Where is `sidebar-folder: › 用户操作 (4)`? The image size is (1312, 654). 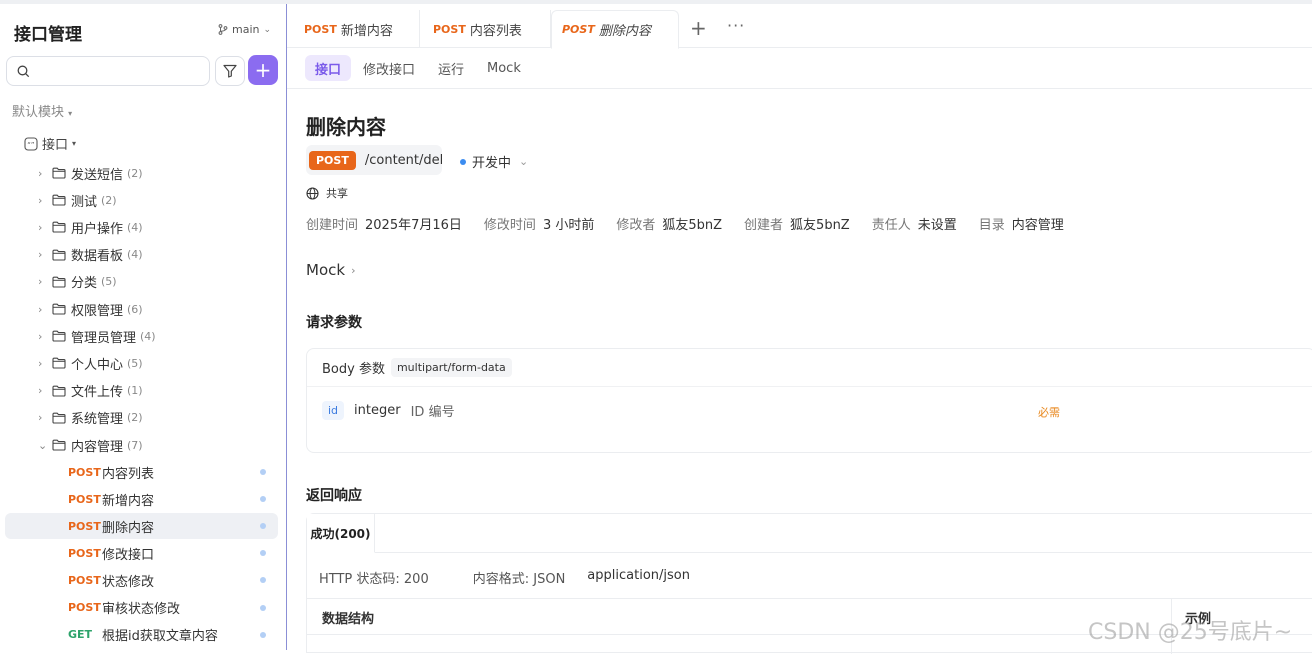 sidebar-folder: › 用户操作 (4) is located at coordinates (90, 227).